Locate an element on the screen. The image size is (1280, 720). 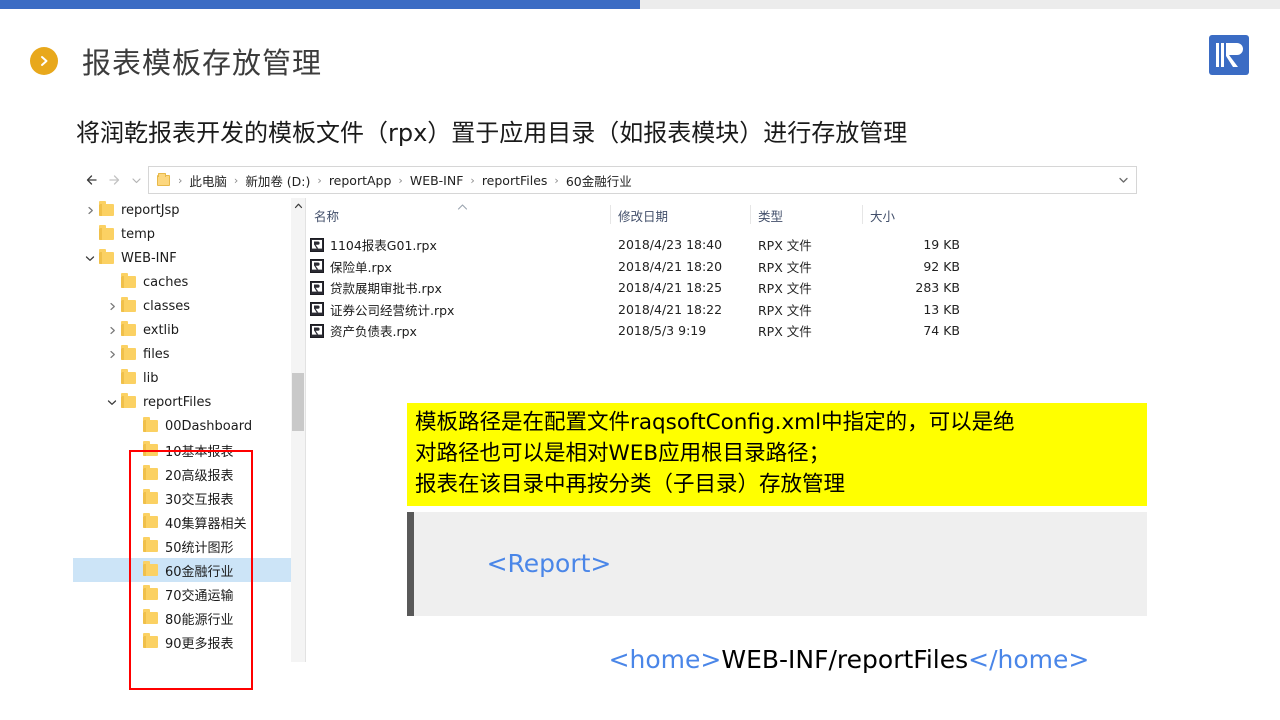
tree-item-11: 20高级报表 is located at coordinates (189, 474).